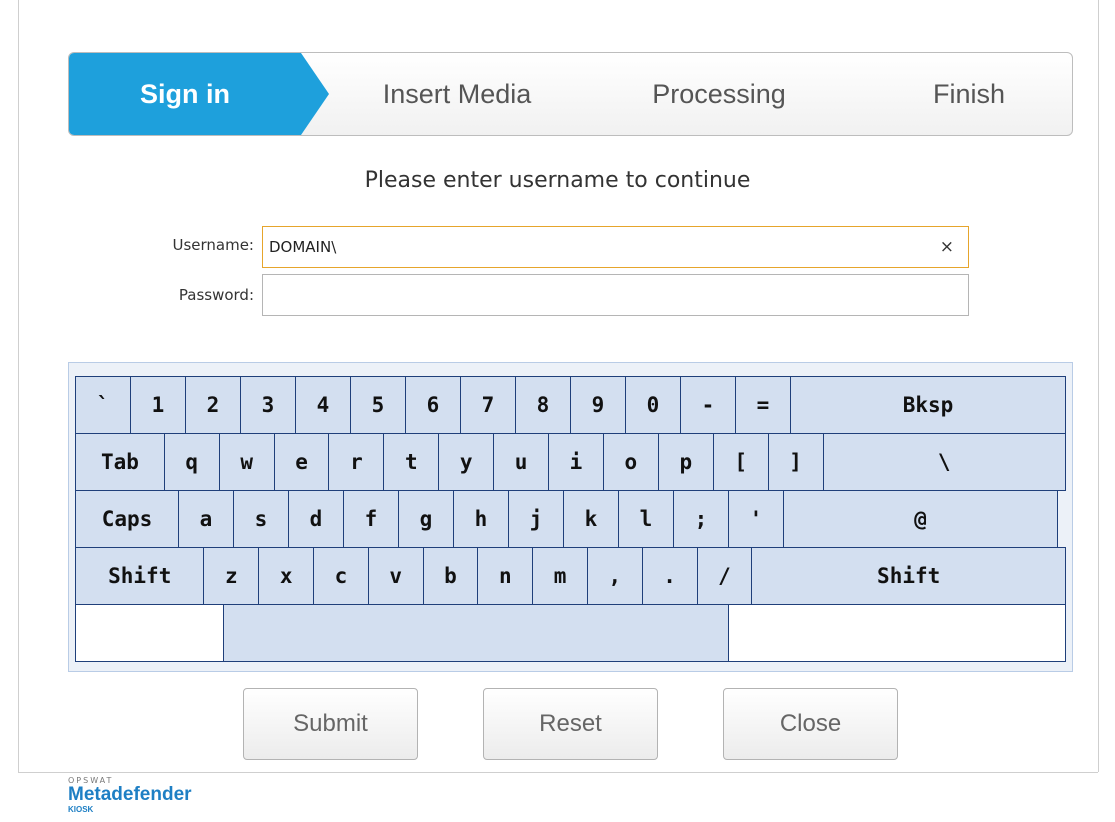 The image size is (1115, 822). I want to click on frame-left-border, so click(18, 386).